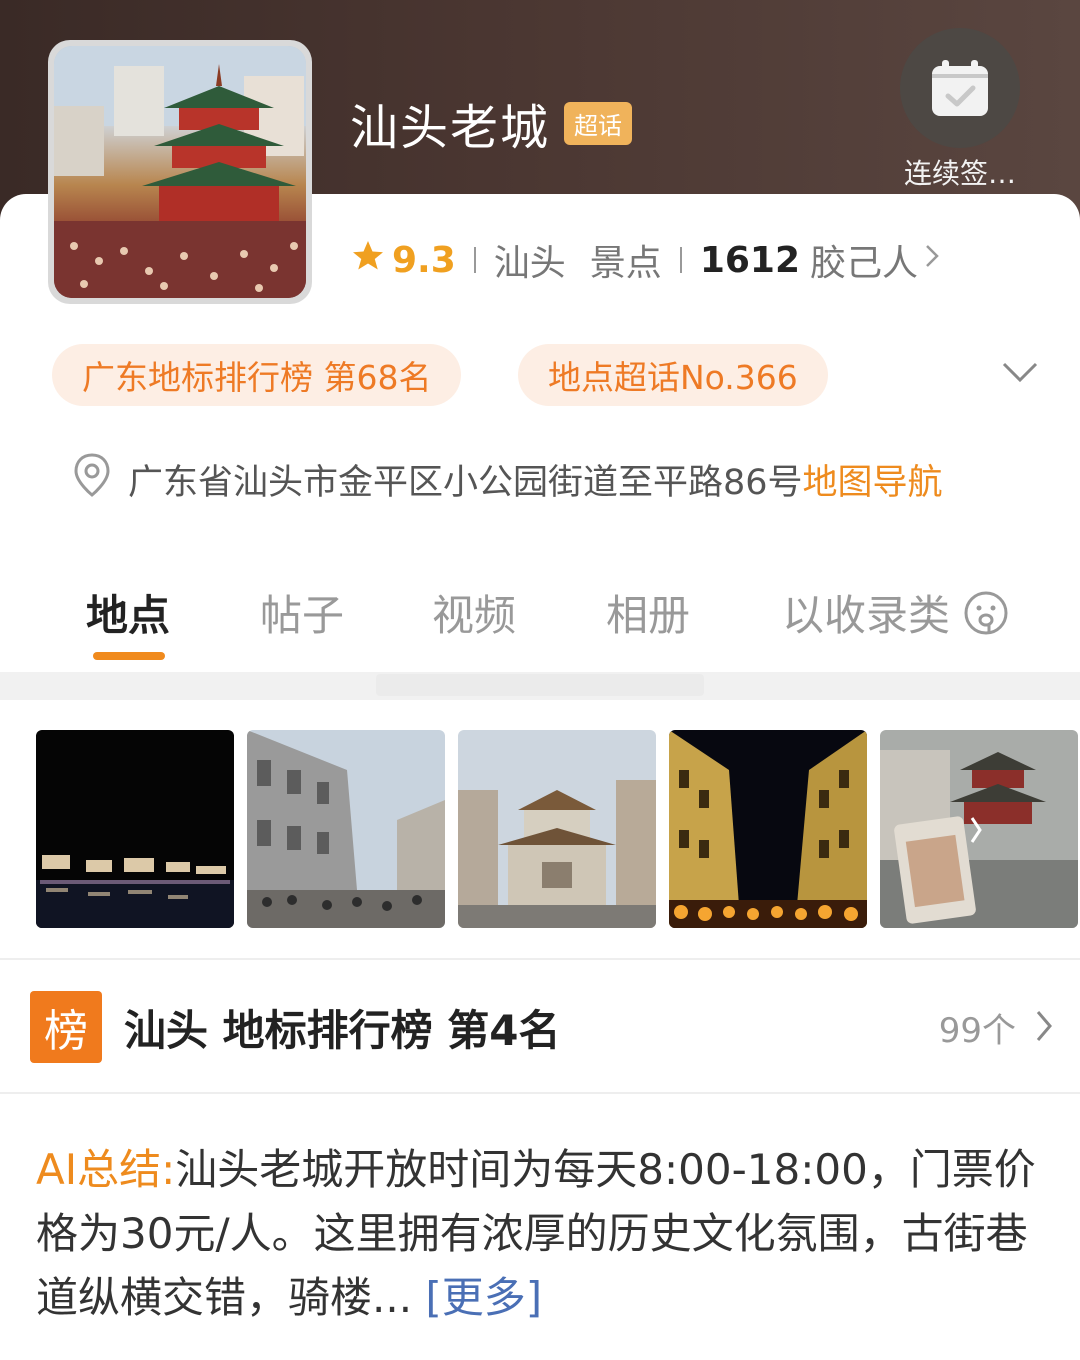  Describe the element at coordinates (342, 1030) in the screenshot. I see `ranking-title: 汕头 地标排行榜 第4名` at that location.